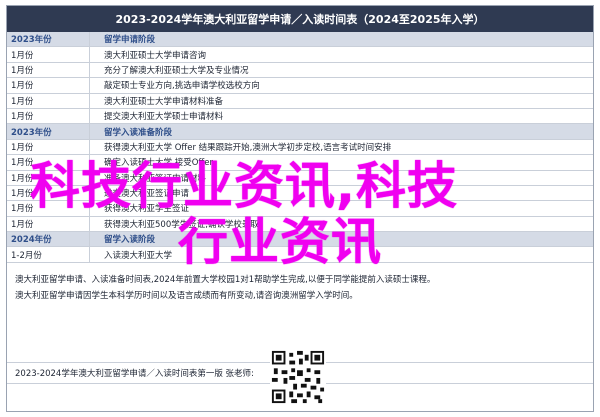 The image size is (600, 417). I want to click on event-cell: 提交澳大利亚大学硕士申请材料, so click(341, 116).